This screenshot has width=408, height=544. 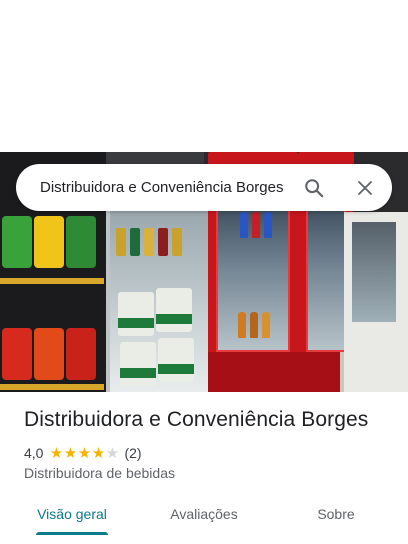 What do you see at coordinates (253, 372) in the screenshot?
I see `fridge-base` at bounding box center [253, 372].